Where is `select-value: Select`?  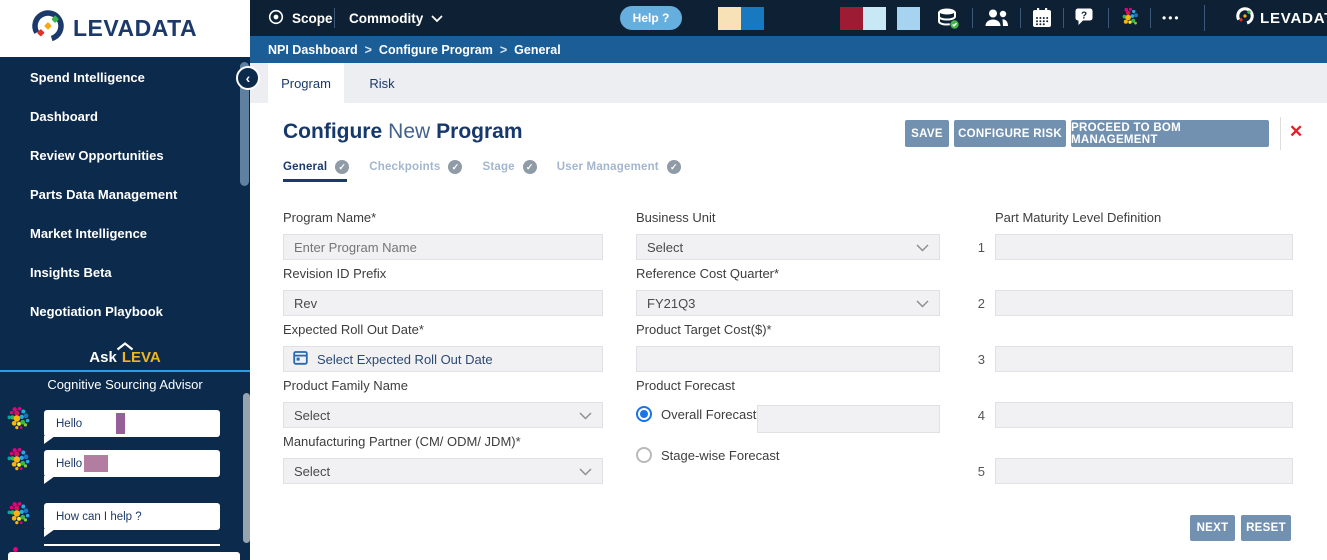 select-value: Select is located at coordinates (312, 415).